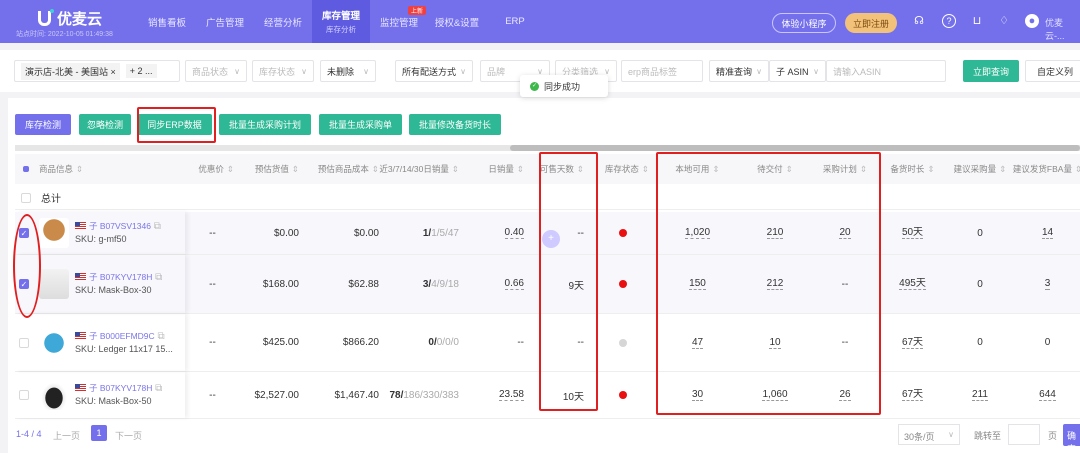 This screenshot has height=453, width=1080. What do you see at coordinates (174, 124) in the screenshot?
I see `action-button-2: 同步ERP数据` at bounding box center [174, 124].